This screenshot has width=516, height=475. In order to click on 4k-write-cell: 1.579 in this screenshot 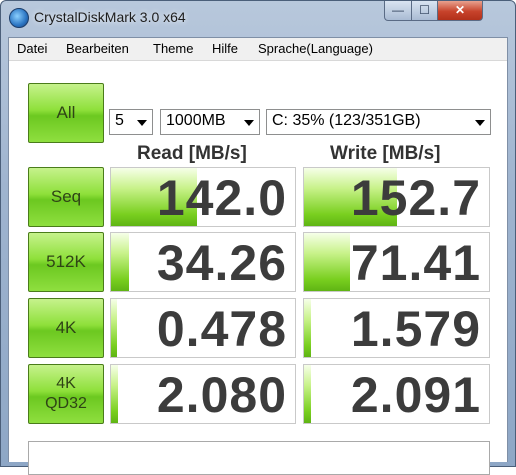, I will do `click(396, 328)`.